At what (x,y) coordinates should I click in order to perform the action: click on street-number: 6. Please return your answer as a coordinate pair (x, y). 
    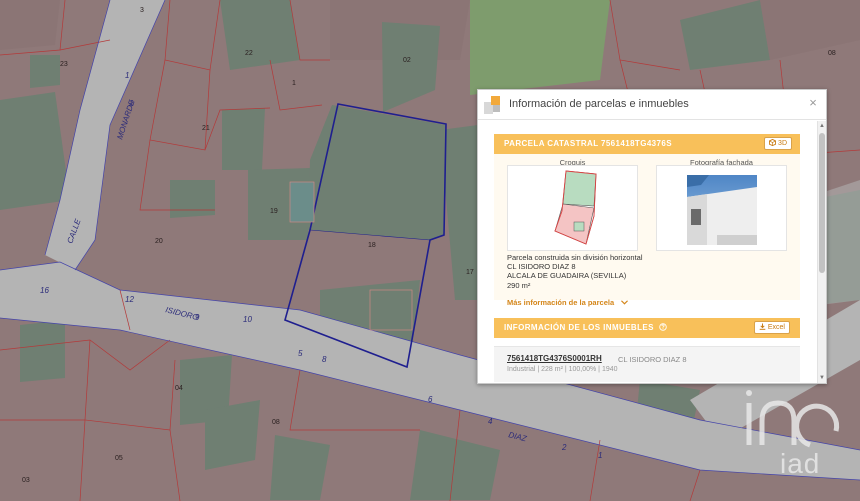
    Looking at the image, I should click on (430, 399).